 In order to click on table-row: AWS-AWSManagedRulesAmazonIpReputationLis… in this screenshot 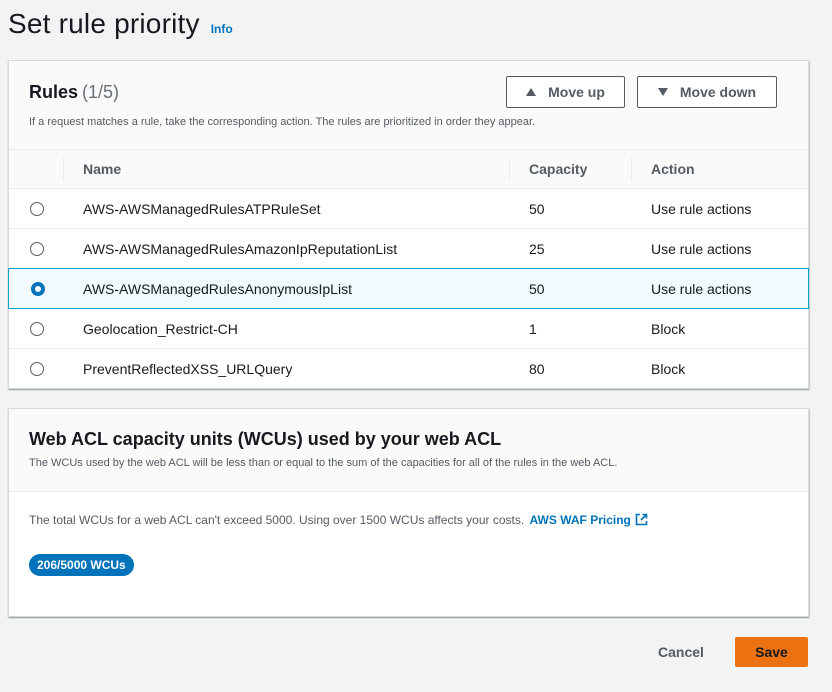, I will do `click(408, 249)`.